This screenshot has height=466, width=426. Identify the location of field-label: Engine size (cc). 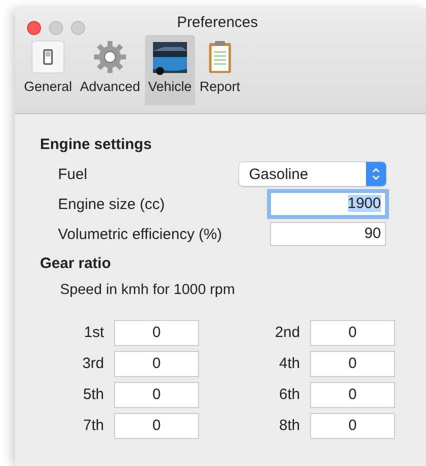
(111, 204).